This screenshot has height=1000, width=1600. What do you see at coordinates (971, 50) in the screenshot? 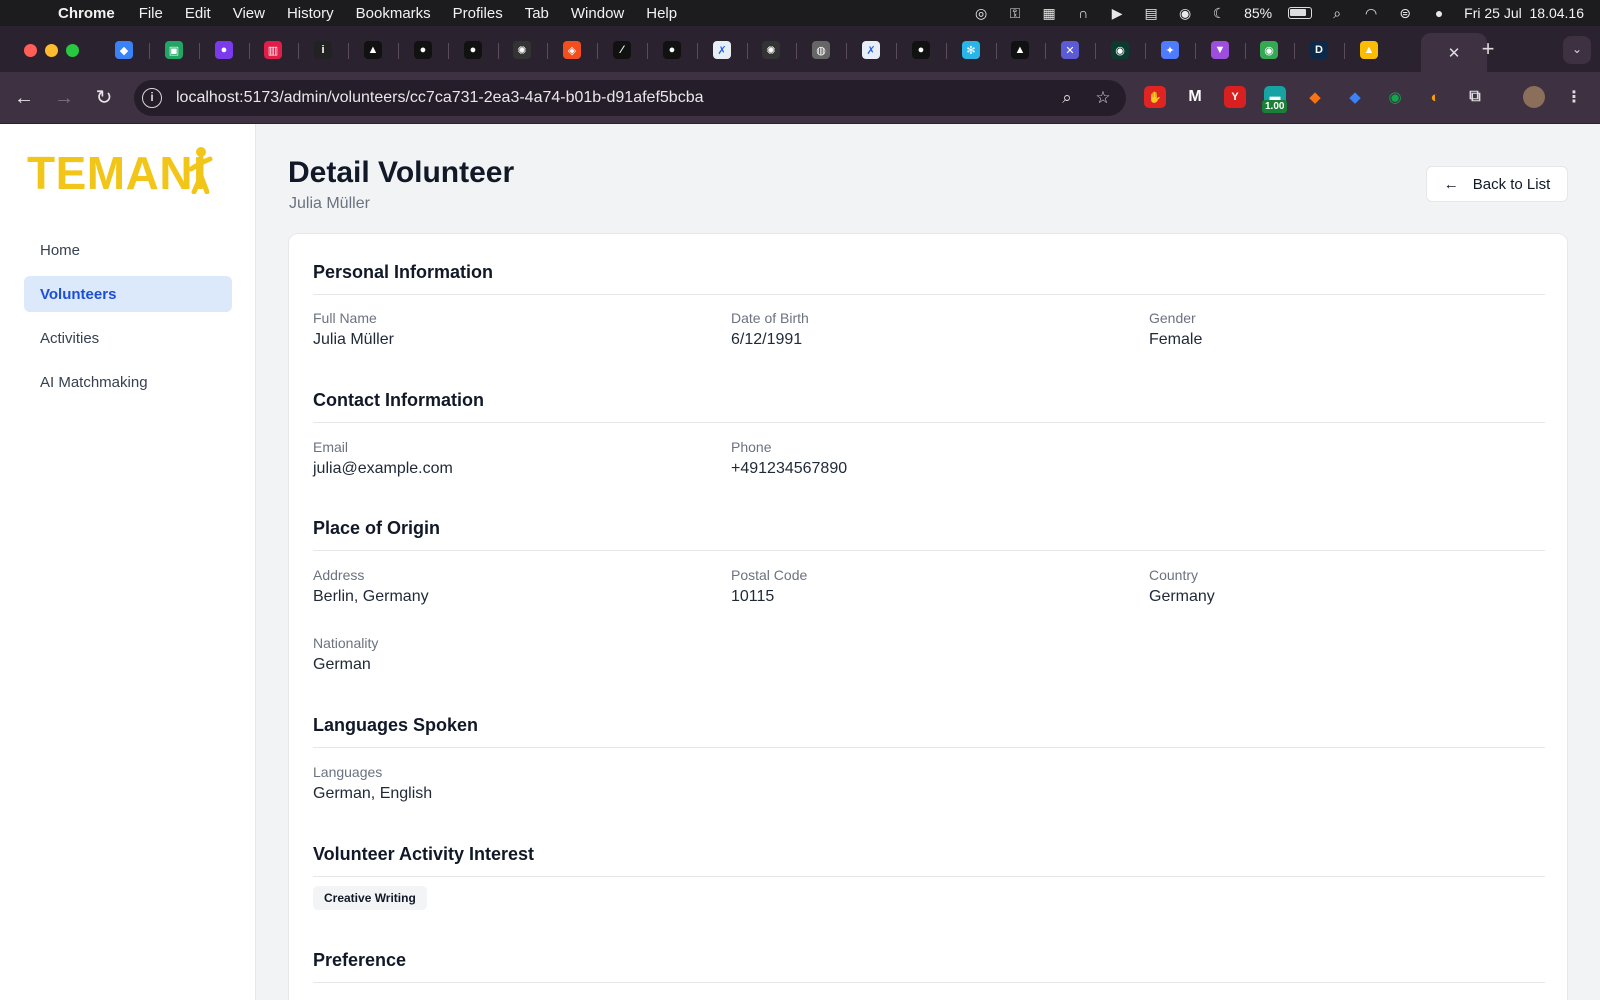
I see `browser-tab: ✻` at bounding box center [971, 50].